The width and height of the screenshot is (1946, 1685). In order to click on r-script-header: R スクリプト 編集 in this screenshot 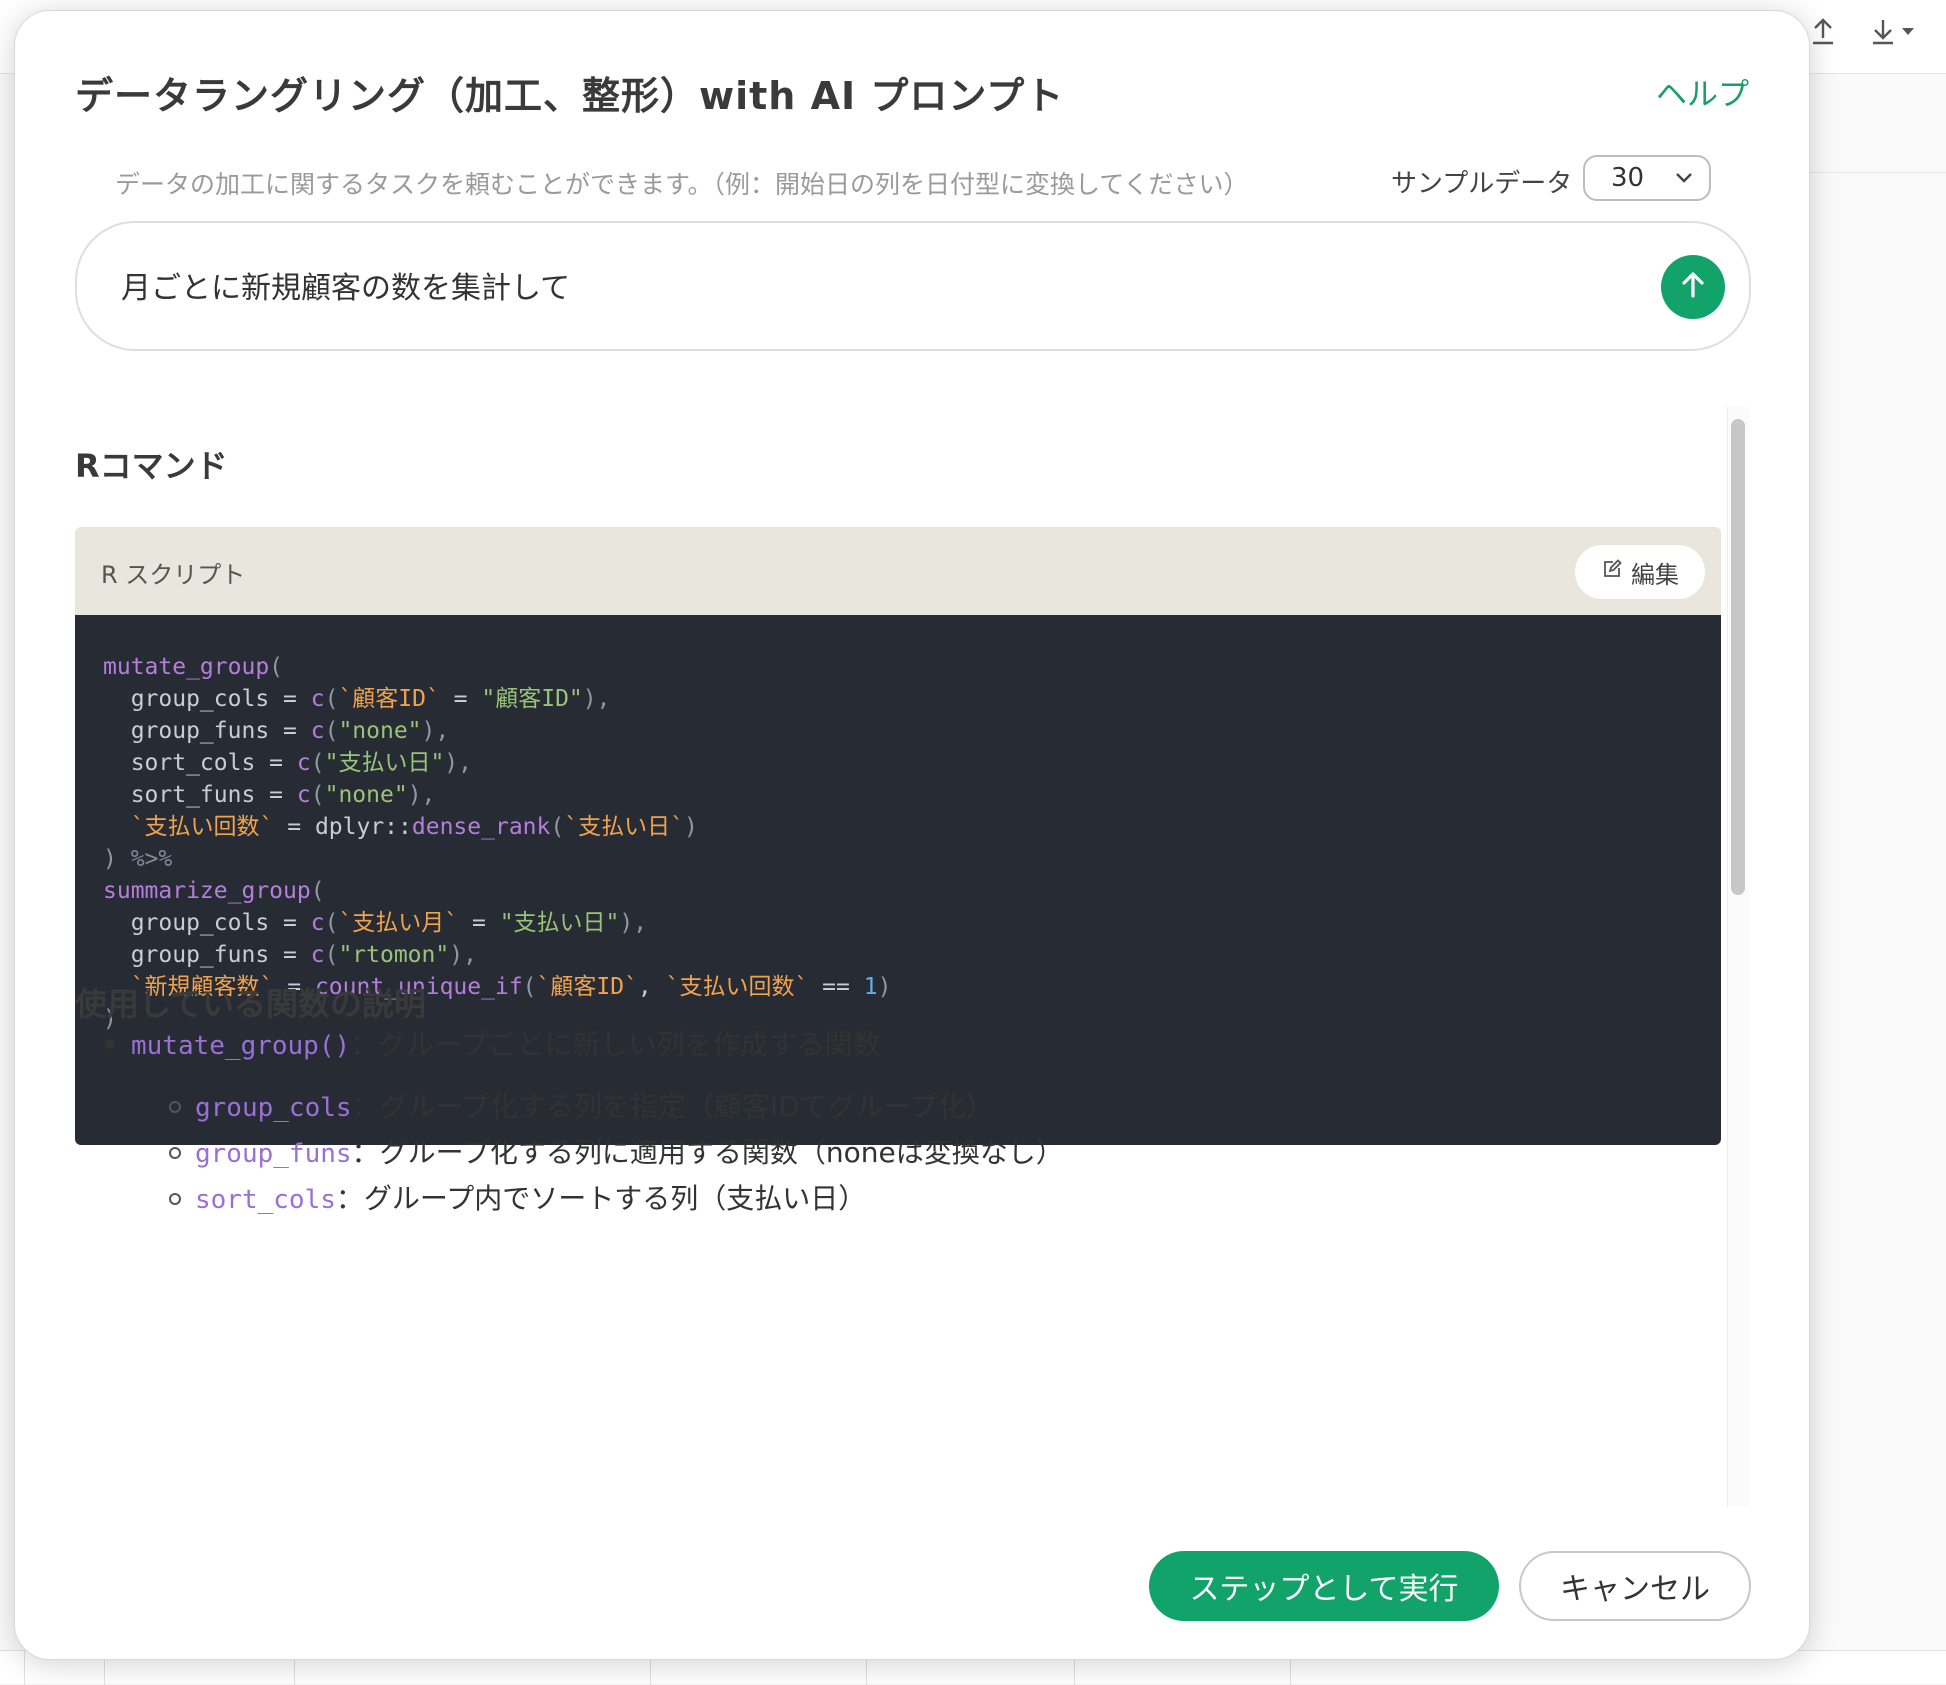, I will do `click(898, 571)`.